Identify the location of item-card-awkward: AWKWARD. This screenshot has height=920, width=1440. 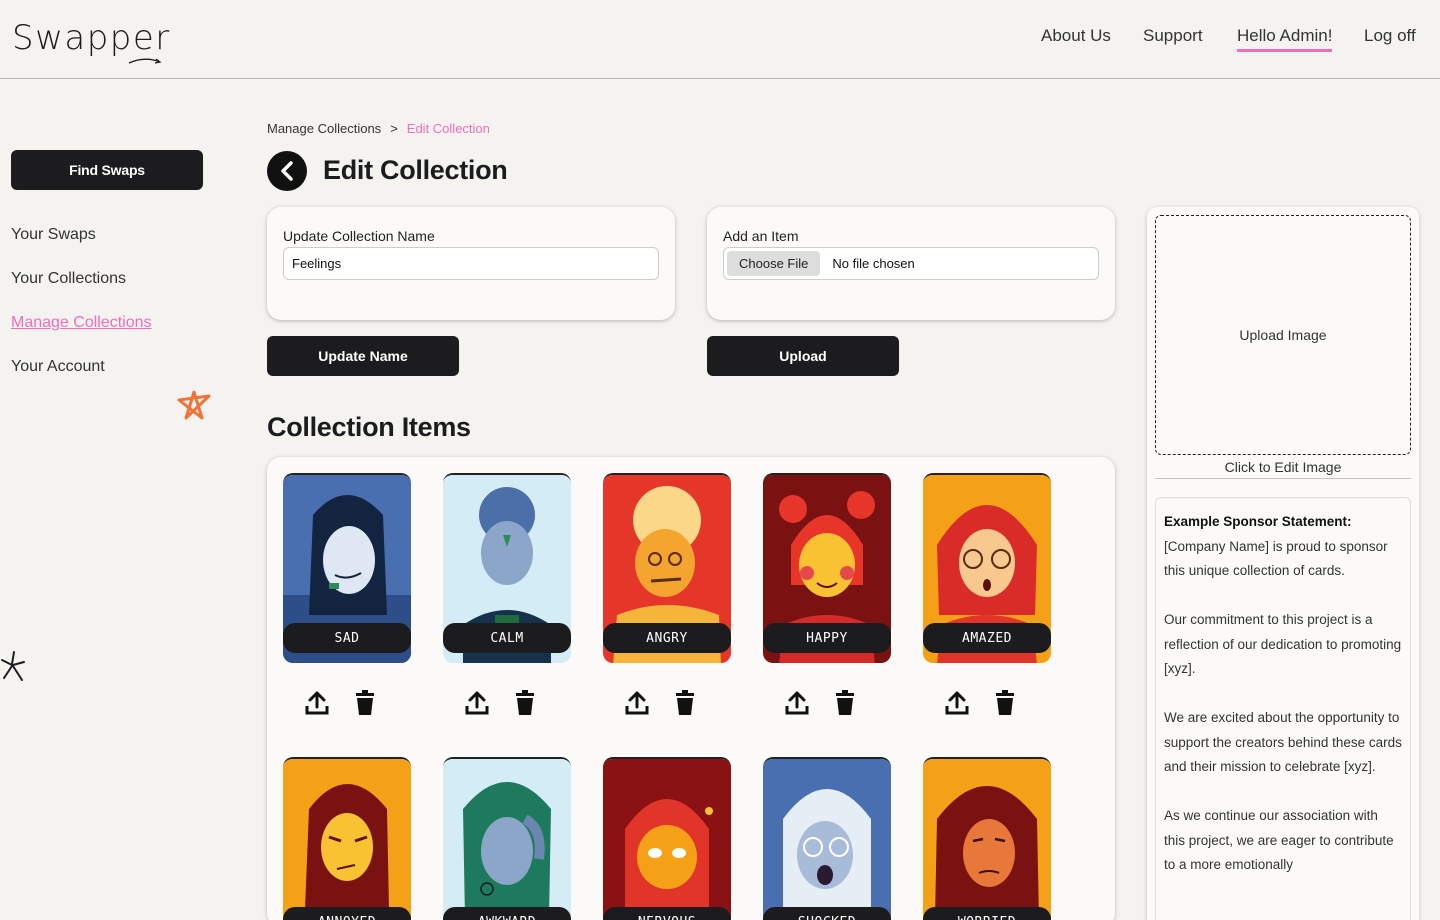
(507, 838).